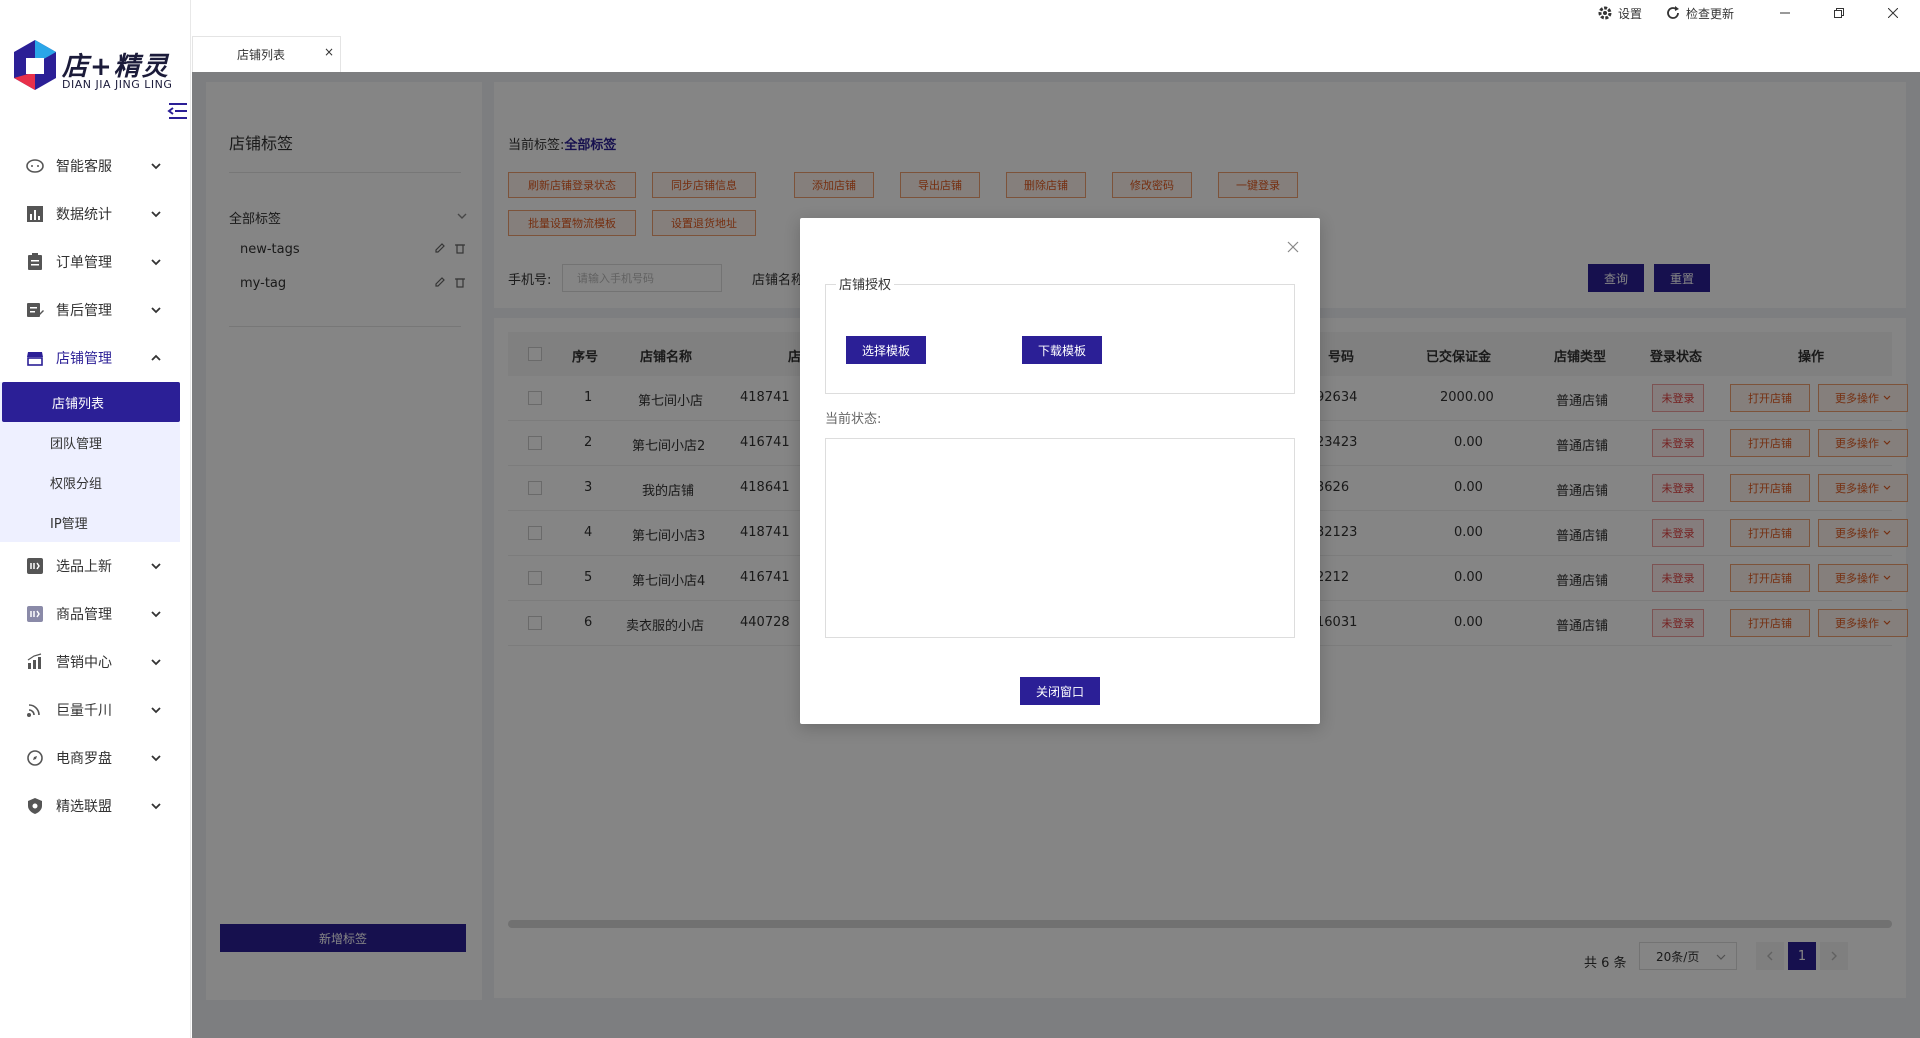  I want to click on system-buttons: 设置 检查更新, so click(1759, 13).